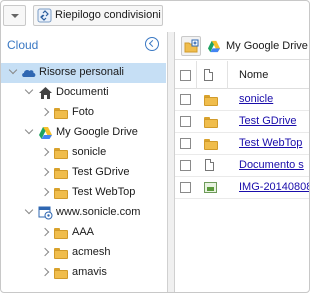 Image resolution: width=320 pixels, height=293 pixels. I want to click on file-row-img: IMG-20140808, so click(242, 188).